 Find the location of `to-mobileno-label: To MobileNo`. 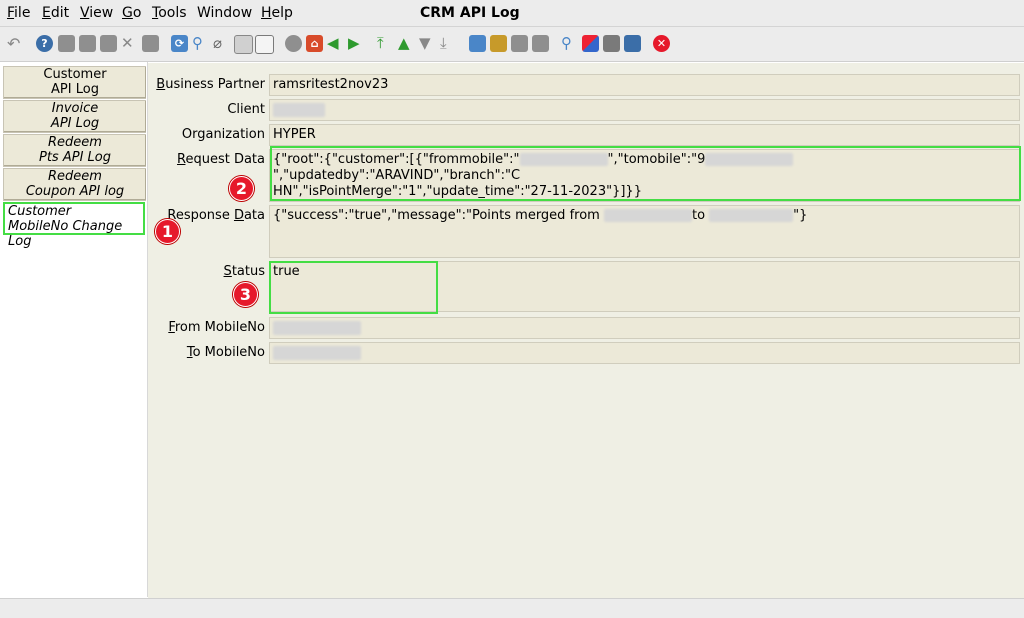

to-mobileno-label: To MobileNo is located at coordinates (206, 352).